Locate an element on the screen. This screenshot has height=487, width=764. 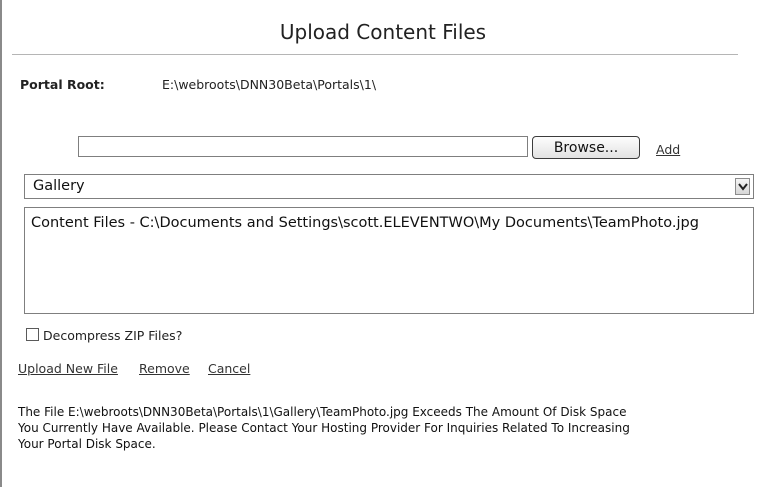
portal-root-value: E:\webroots\DNN30Beta\Portals\1\ is located at coordinates (269, 84).